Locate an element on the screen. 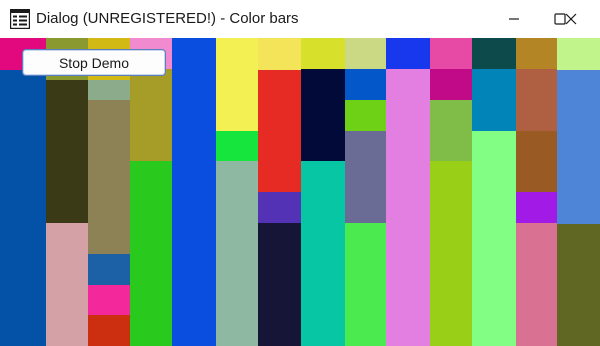 This screenshot has height=346, width=600. minimize-button is located at coordinates (514, 19).